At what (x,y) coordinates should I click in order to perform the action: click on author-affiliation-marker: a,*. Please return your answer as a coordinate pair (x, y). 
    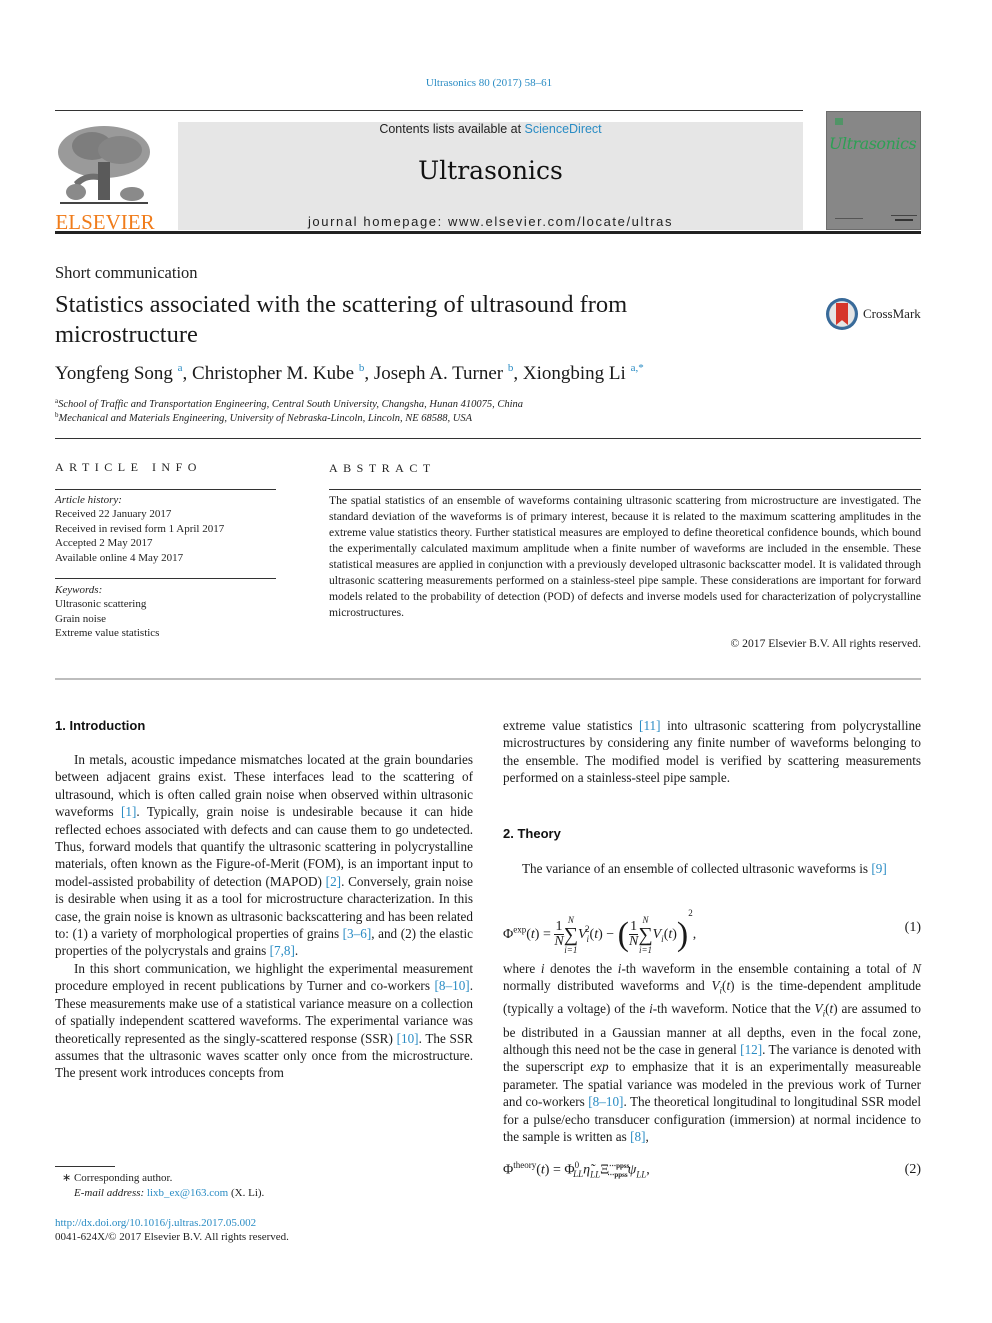
    Looking at the image, I should click on (637, 368).